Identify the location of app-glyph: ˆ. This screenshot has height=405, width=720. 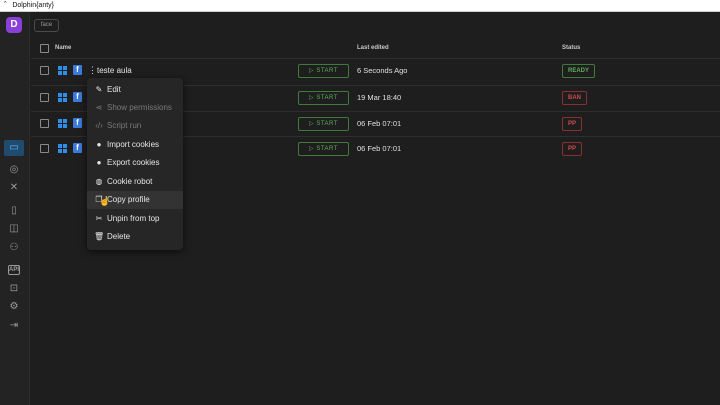
(5, 5).